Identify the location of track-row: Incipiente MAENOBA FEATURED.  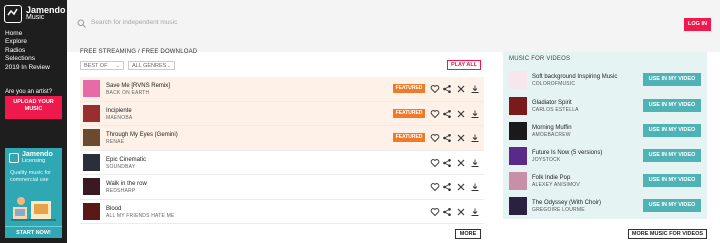
(282, 113).